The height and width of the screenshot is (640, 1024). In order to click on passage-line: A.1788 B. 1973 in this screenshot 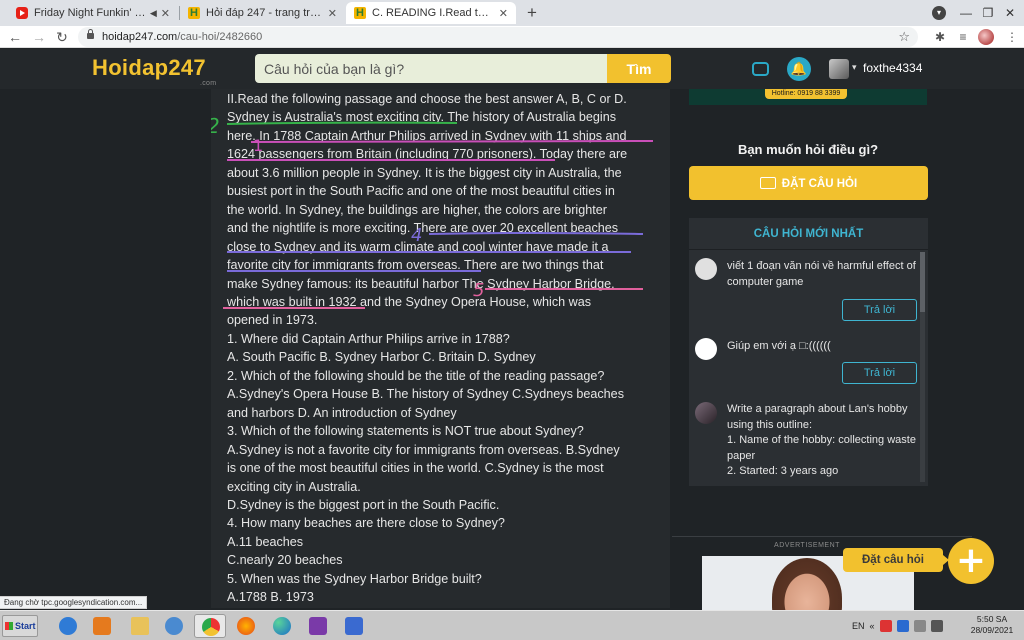, I will do `click(270, 597)`.